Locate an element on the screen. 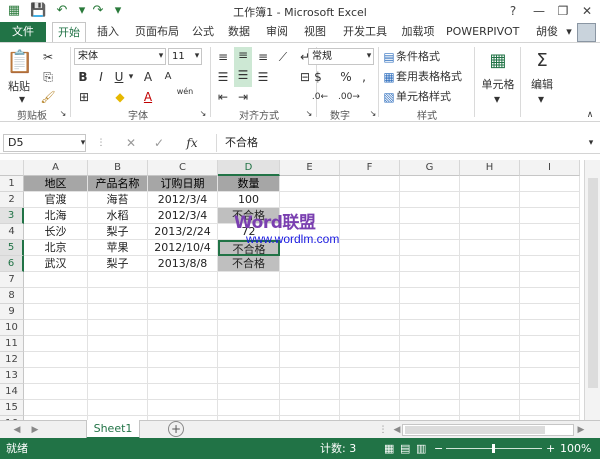 Image resolution: width=600 pixels, height=459 pixels. currency-icon: $ is located at coordinates (318, 77).